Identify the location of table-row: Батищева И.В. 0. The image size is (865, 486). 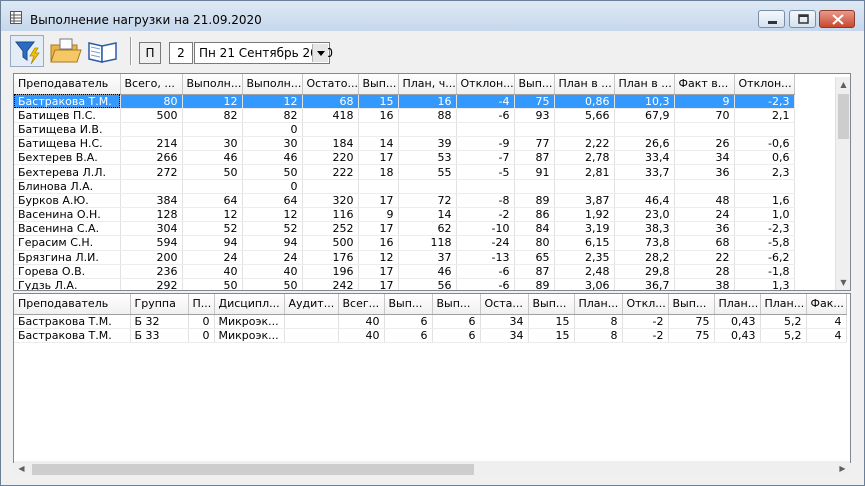
(404, 130).